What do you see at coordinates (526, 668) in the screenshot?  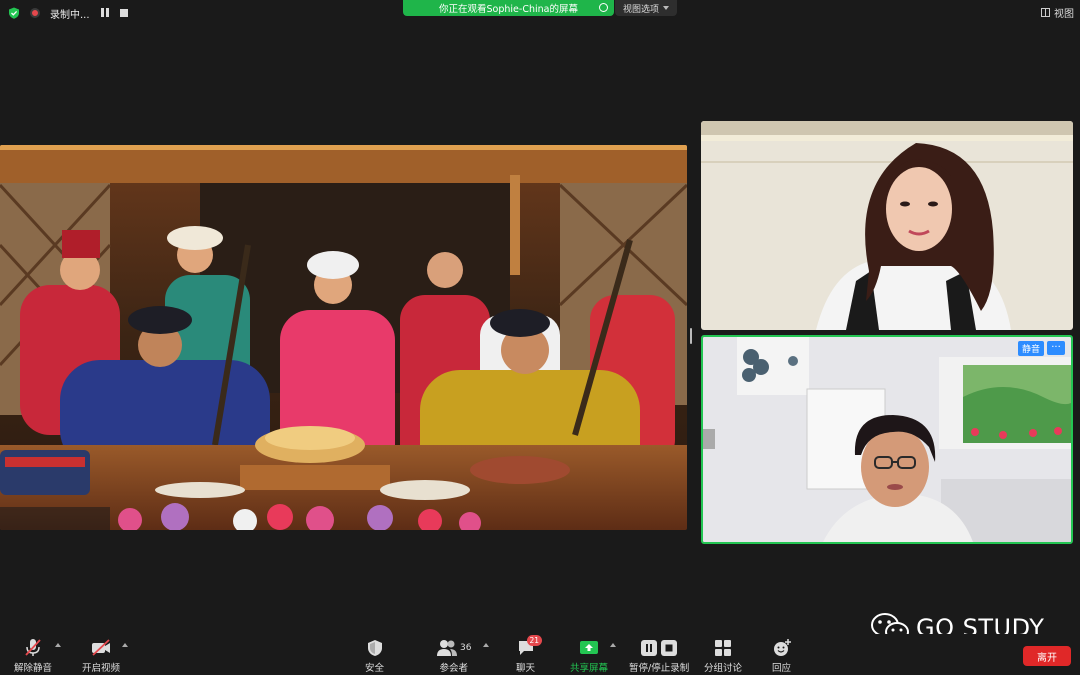 I see `chat-label: 聊天` at bounding box center [526, 668].